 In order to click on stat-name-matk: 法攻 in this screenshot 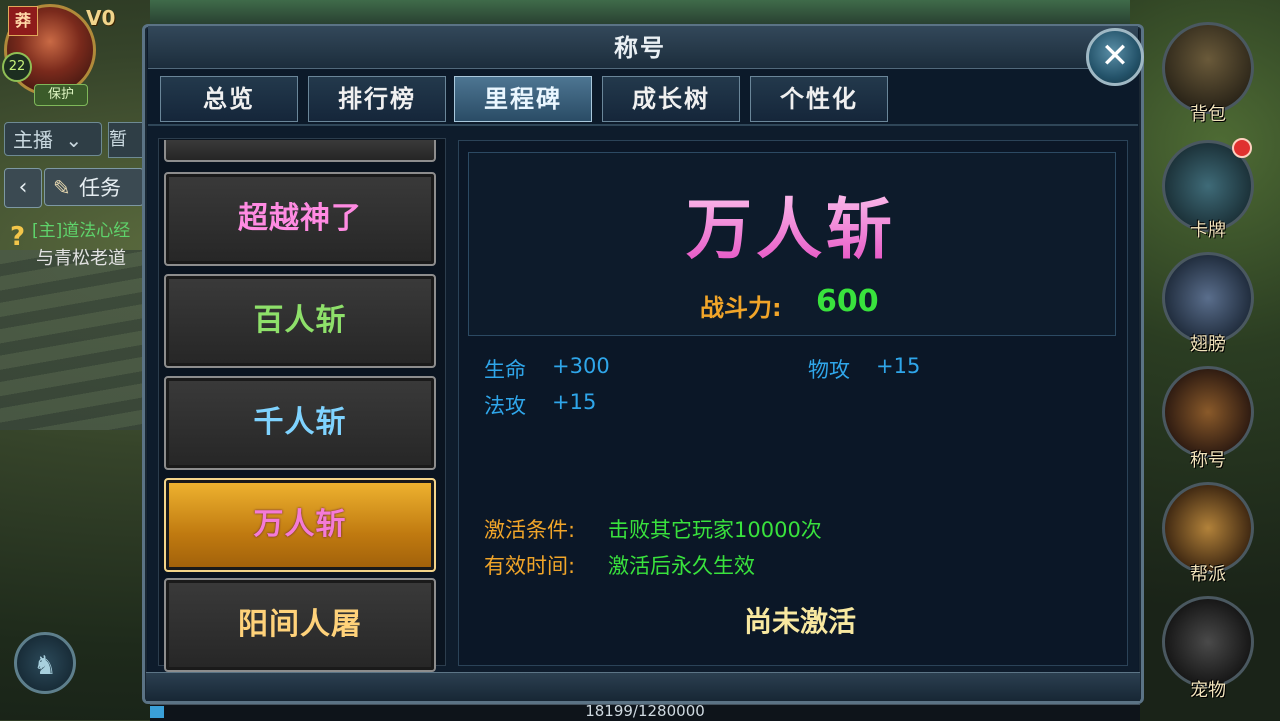, I will do `click(505, 406)`.